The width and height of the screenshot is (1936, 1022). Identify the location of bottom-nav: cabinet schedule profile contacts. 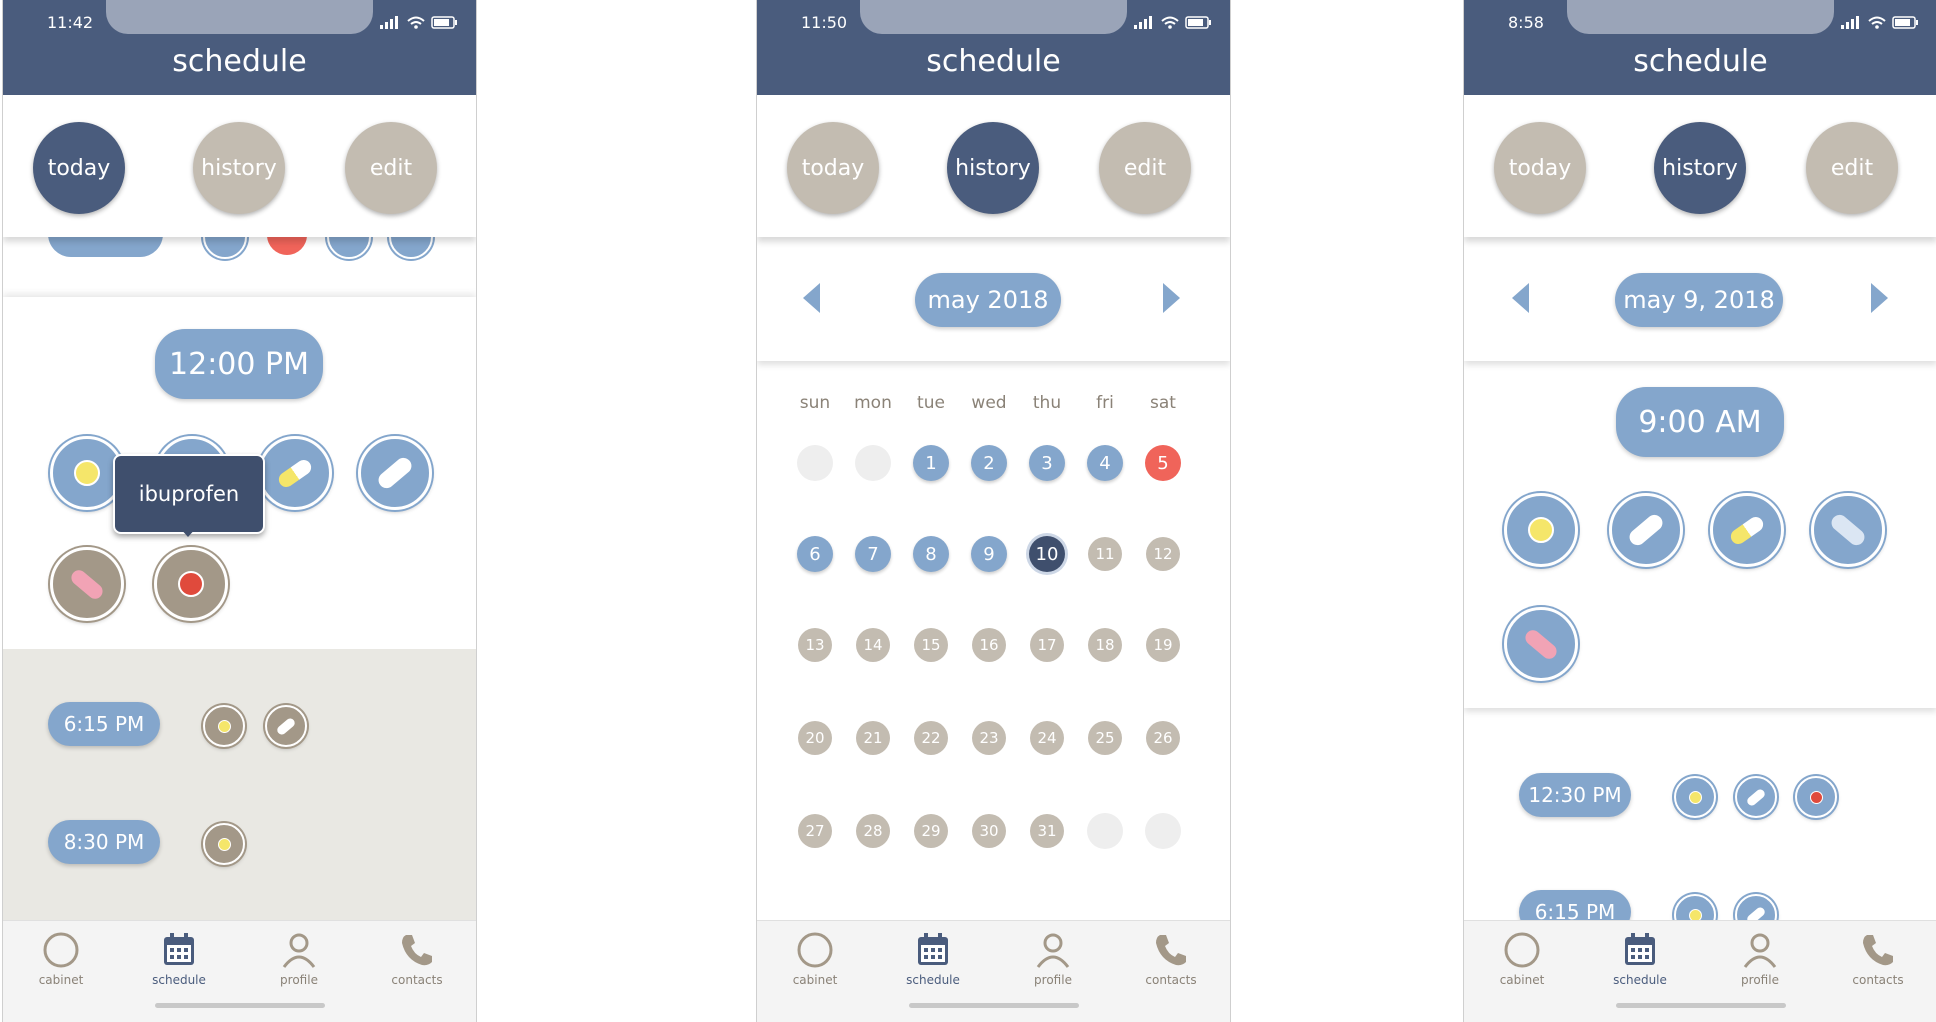
(993, 971).